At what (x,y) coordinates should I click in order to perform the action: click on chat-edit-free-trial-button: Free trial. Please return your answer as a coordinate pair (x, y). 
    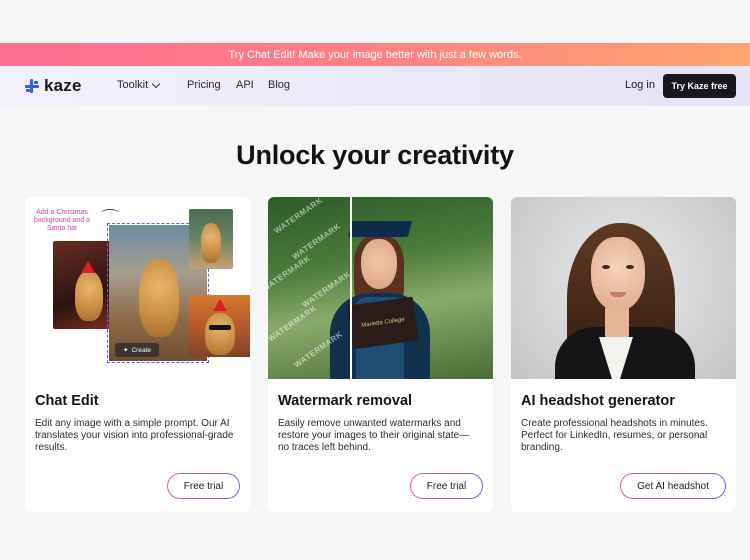
    Looking at the image, I should click on (203, 486).